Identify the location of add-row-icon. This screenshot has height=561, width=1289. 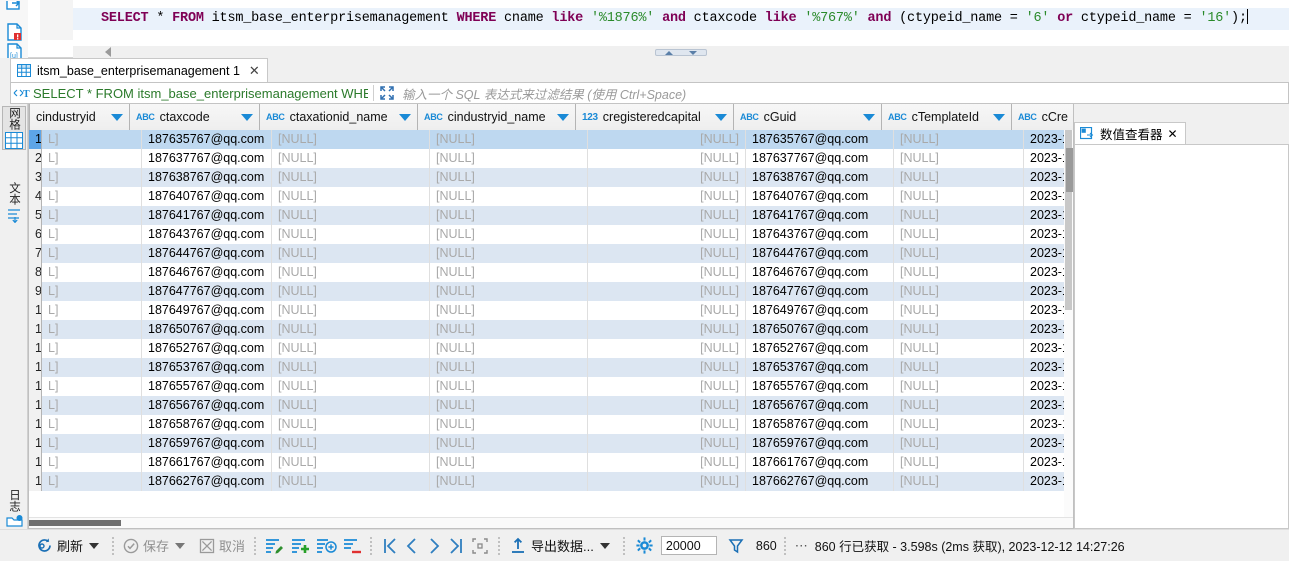
(300, 546).